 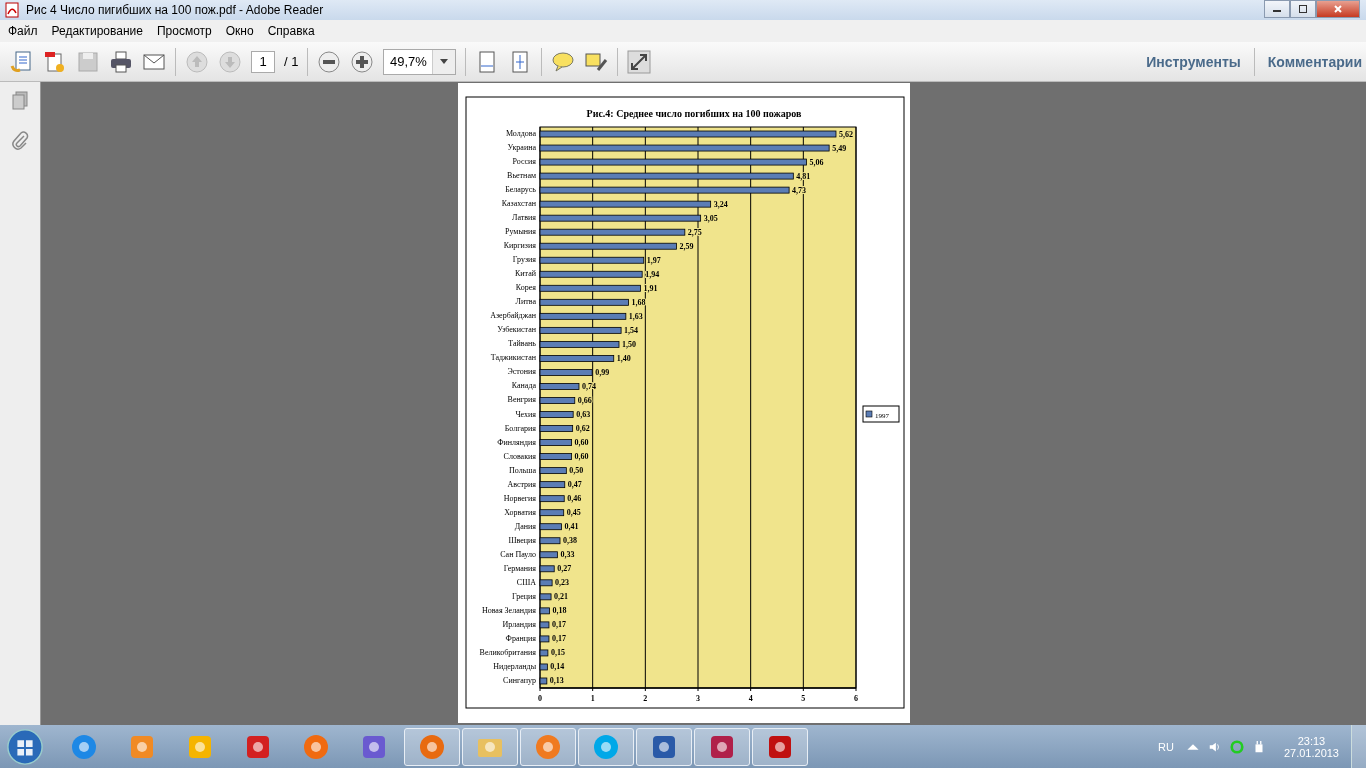 What do you see at coordinates (694, 232) in the screenshot?
I see `value-label: 2,75` at bounding box center [694, 232].